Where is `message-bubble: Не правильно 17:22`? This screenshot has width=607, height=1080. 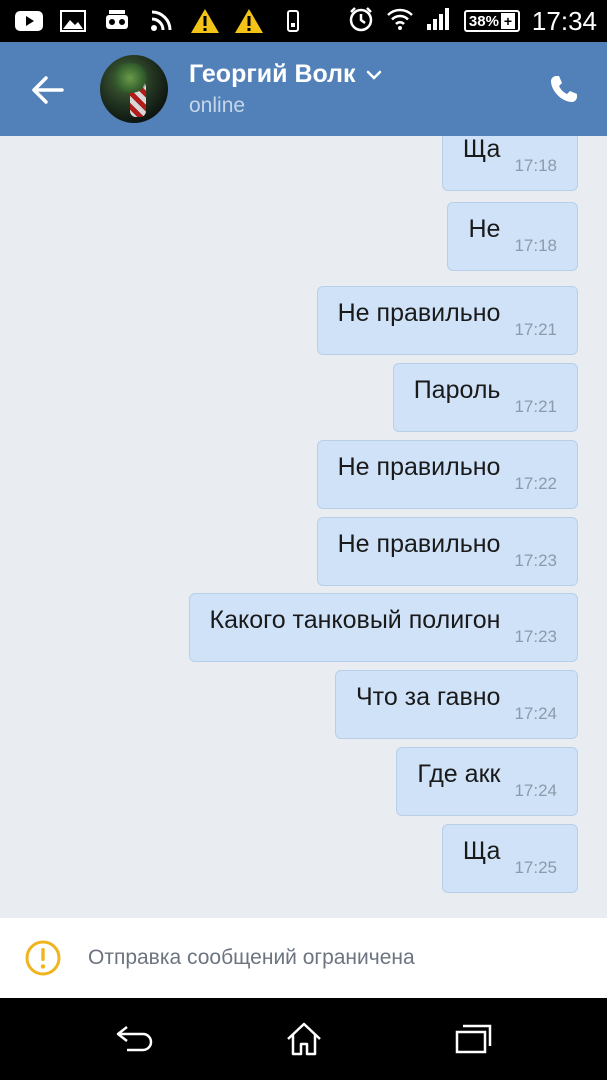 message-bubble: Не правильно 17:22 is located at coordinates (447, 474).